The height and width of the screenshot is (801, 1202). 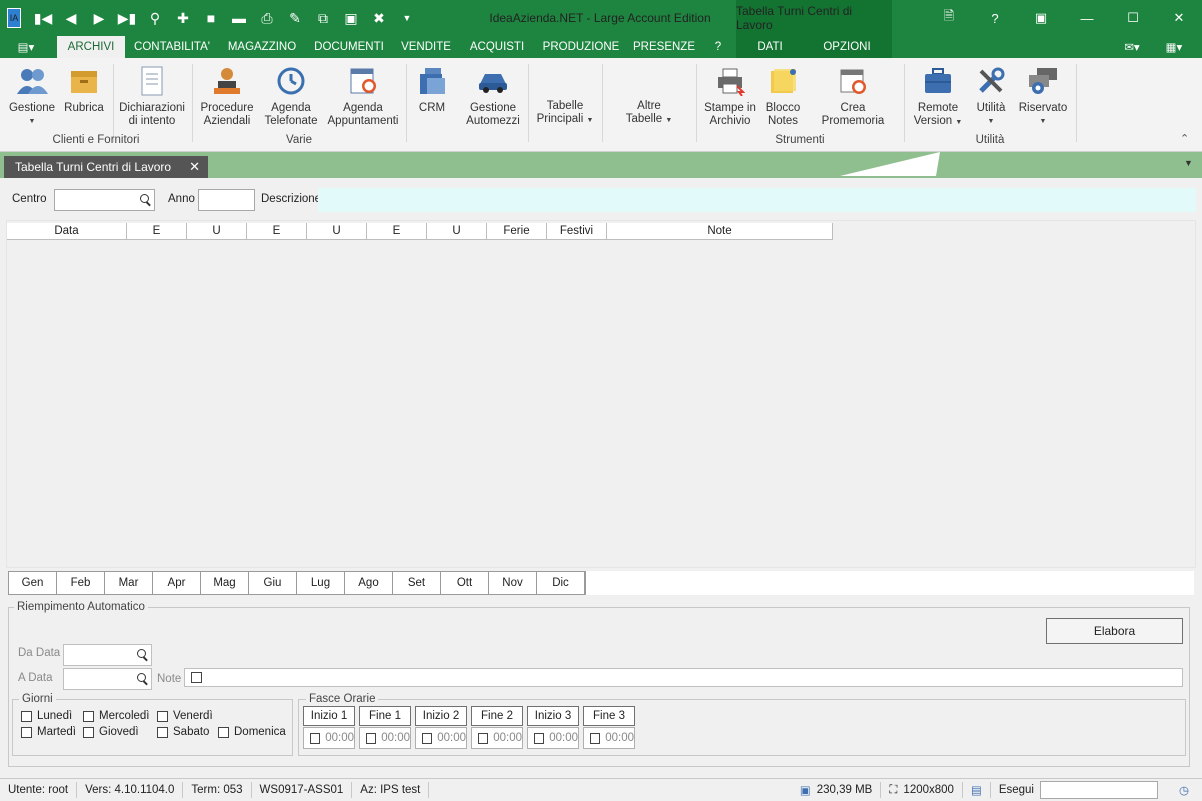 What do you see at coordinates (106, 167) in the screenshot?
I see `doc-tab-turni: Tabella Turni Centri di Lavoro ✕` at bounding box center [106, 167].